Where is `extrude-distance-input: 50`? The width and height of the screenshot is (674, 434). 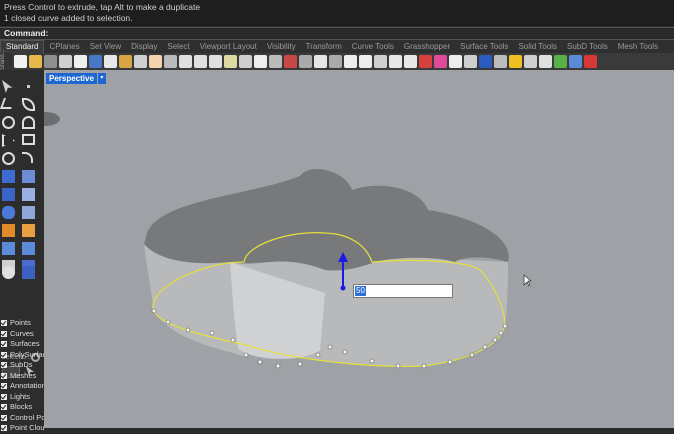 extrude-distance-input: 50 is located at coordinates (403, 291).